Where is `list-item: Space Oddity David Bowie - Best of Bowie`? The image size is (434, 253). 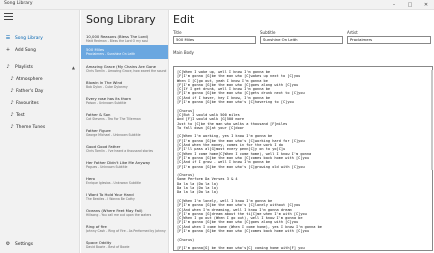
list-item: Space Oddity David Bowie - Best of Bowie is located at coordinates (124, 245).